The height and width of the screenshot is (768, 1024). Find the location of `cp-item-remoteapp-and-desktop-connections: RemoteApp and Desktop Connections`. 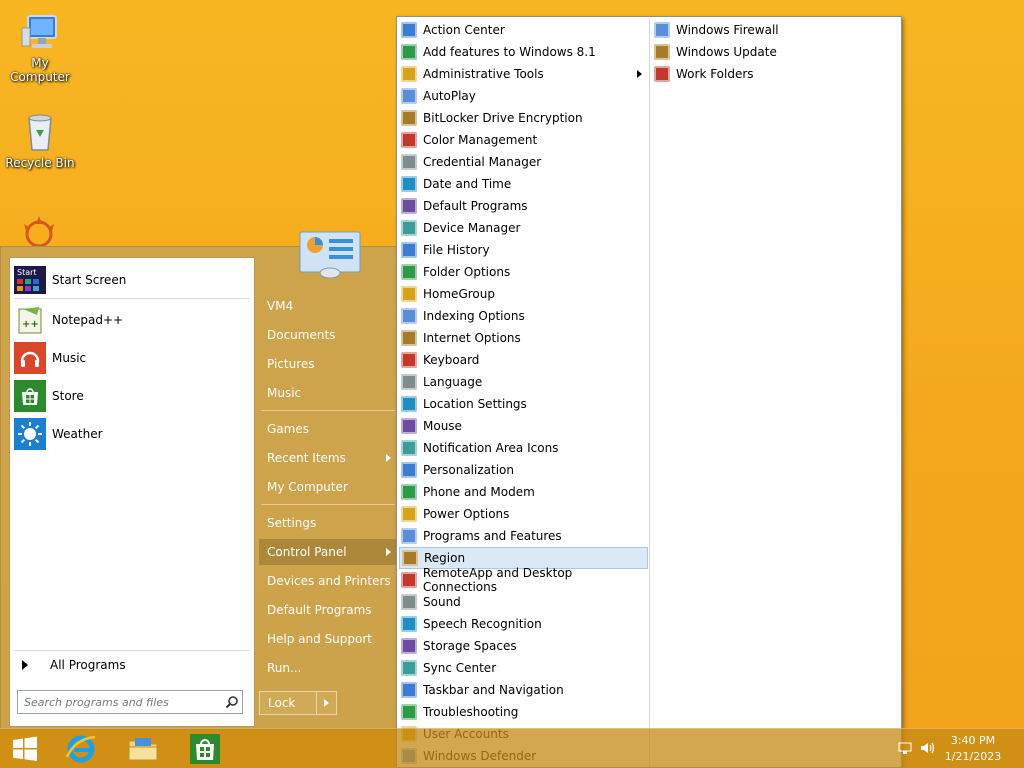

cp-item-remoteapp-and-desktop-connections: RemoteApp and Desktop Connections is located at coordinates (523, 580).